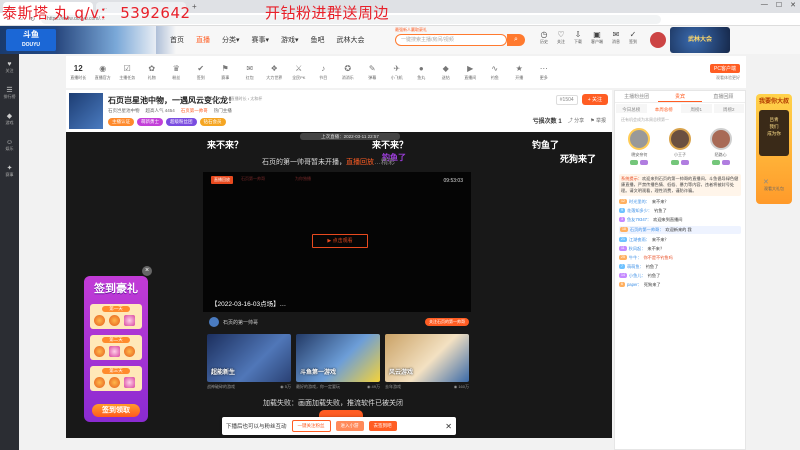 This screenshot has width=800, height=450. I want to click on floating-ad-footer: 观看大礼包, so click(774, 195).